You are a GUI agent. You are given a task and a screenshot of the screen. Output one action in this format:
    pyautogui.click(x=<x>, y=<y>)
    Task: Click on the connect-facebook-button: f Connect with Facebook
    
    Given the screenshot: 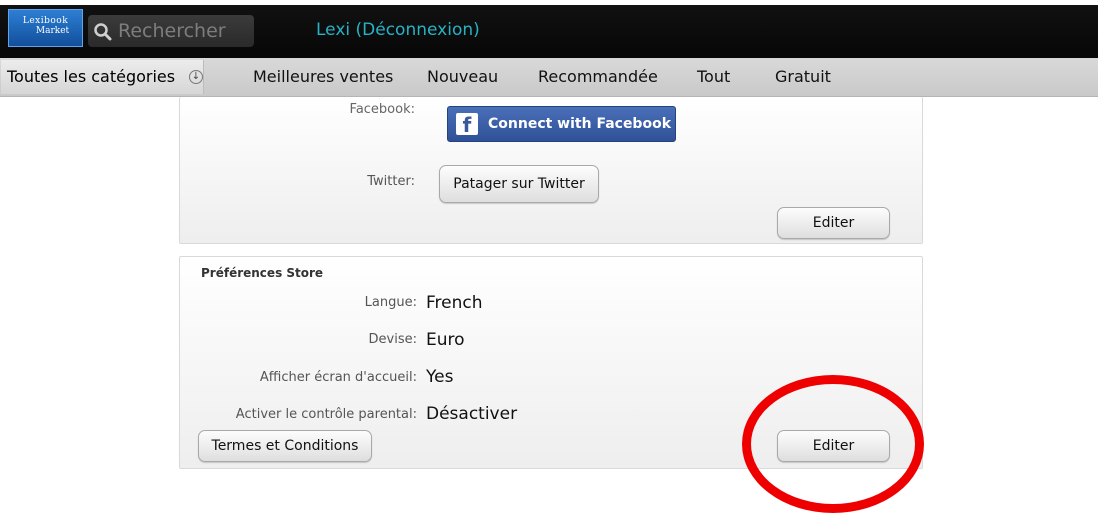 What is the action you would take?
    pyautogui.click(x=561, y=124)
    